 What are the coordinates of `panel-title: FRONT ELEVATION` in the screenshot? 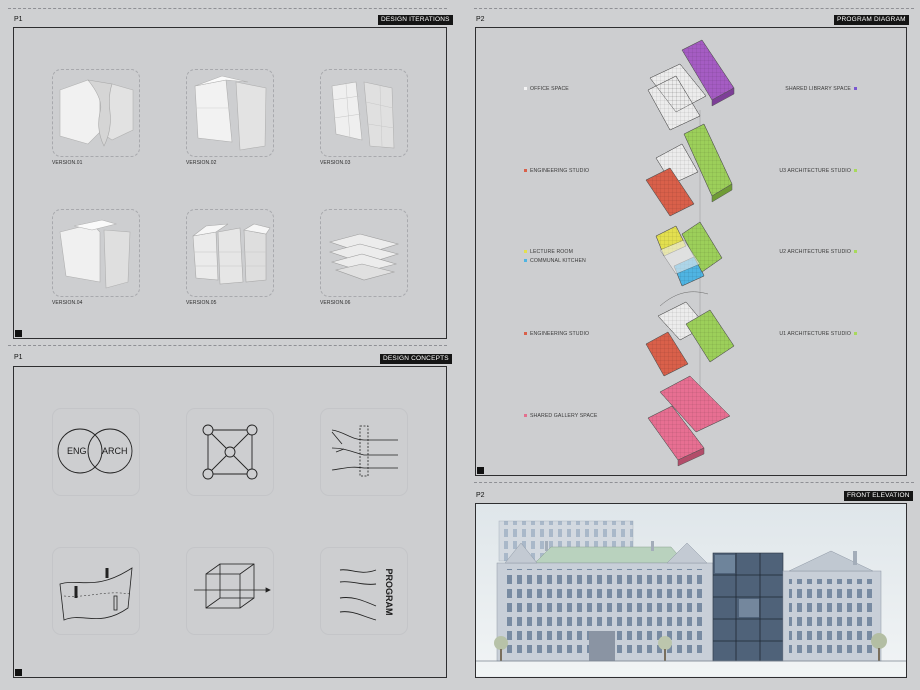 It's located at (878, 496).